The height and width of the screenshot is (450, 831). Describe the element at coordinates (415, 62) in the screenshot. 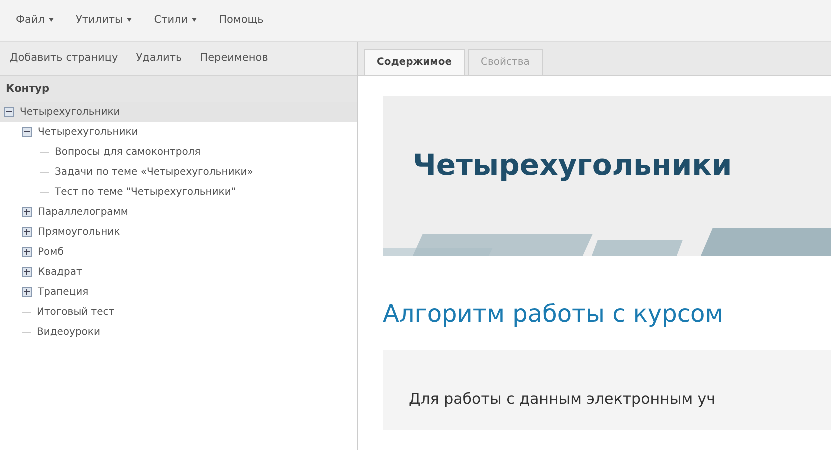

I see `tab: Содержимое` at that location.